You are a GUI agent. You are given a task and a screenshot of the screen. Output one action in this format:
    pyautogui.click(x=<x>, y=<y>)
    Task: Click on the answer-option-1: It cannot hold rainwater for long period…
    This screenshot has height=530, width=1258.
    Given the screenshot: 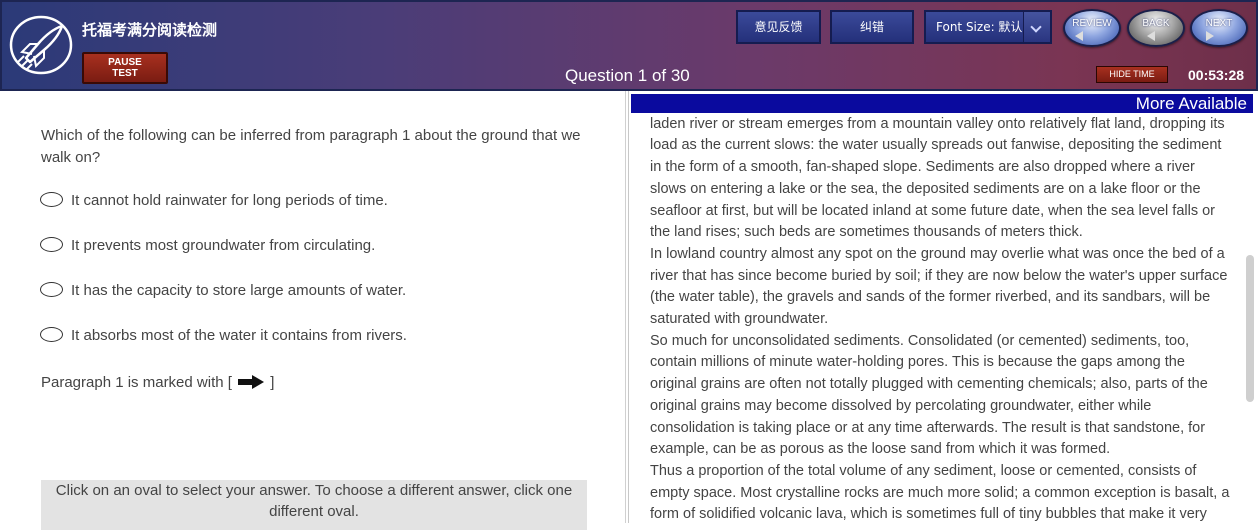 What is the action you would take?
    pyautogui.click(x=214, y=202)
    